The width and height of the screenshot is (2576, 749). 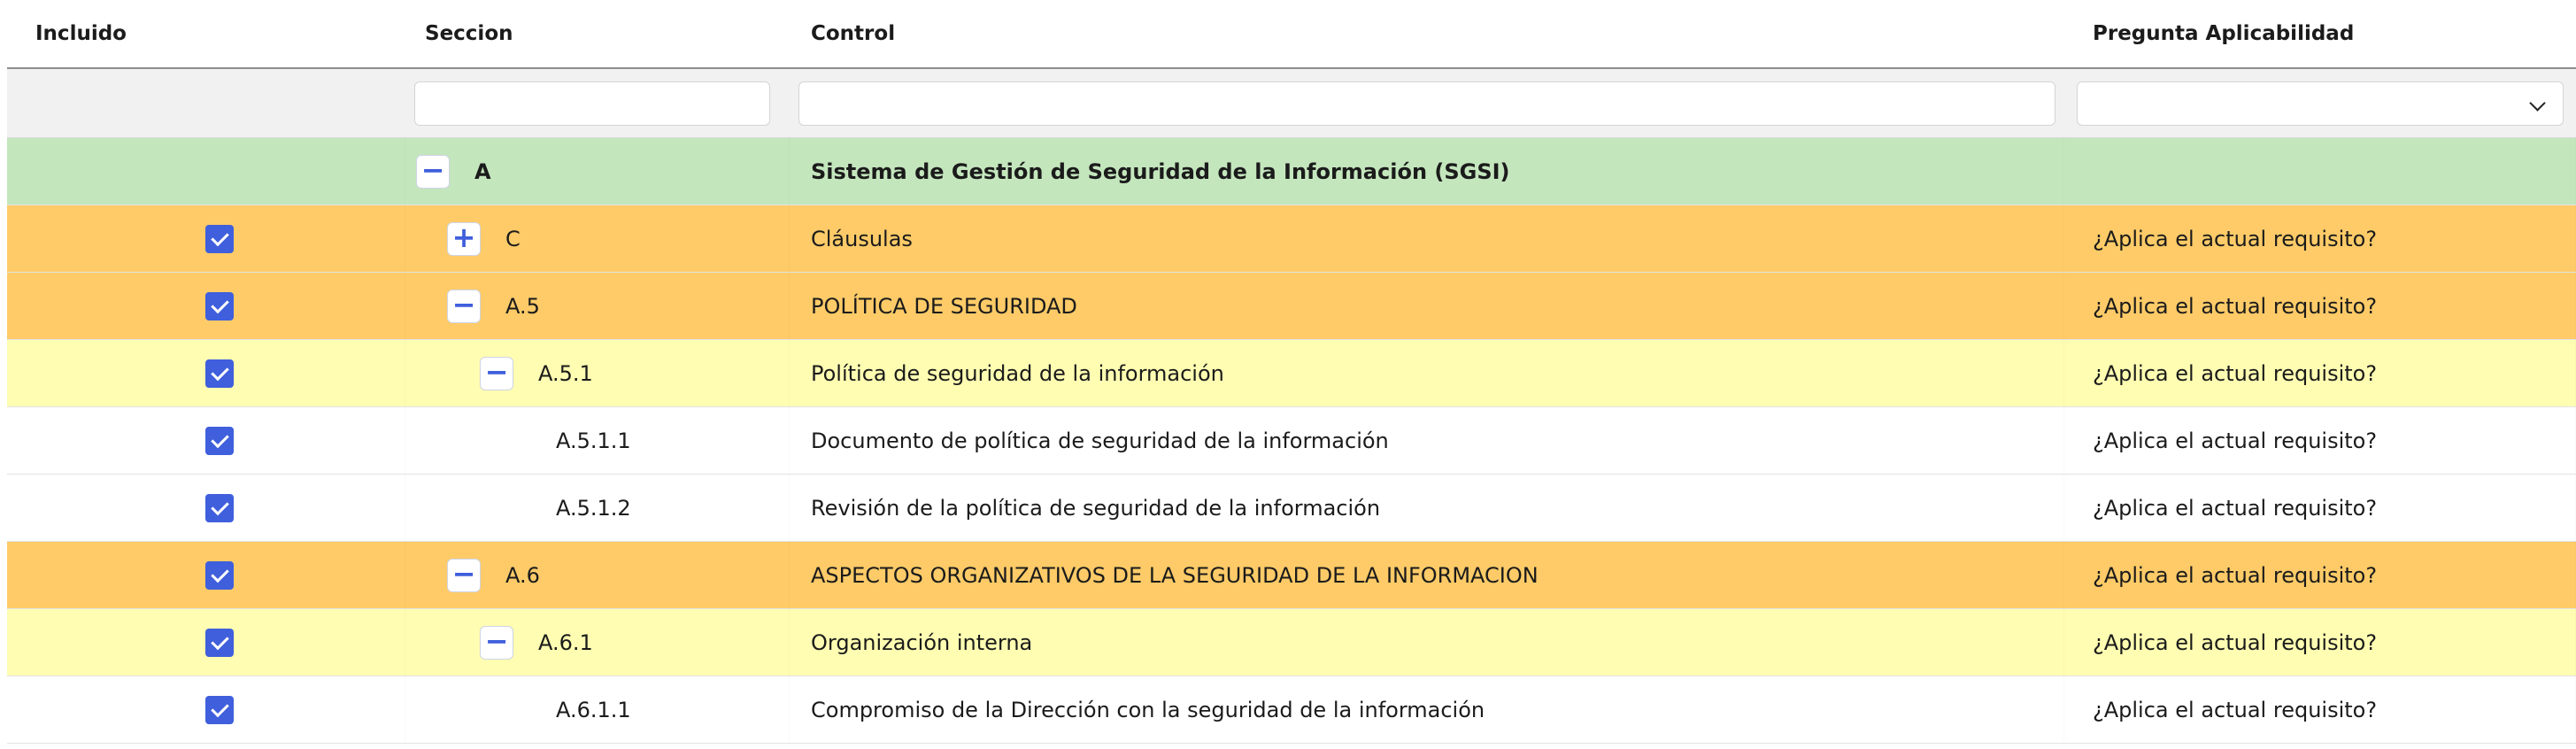 What do you see at coordinates (597, 642) in the screenshot?
I see `section-cell: − A.6.1` at bounding box center [597, 642].